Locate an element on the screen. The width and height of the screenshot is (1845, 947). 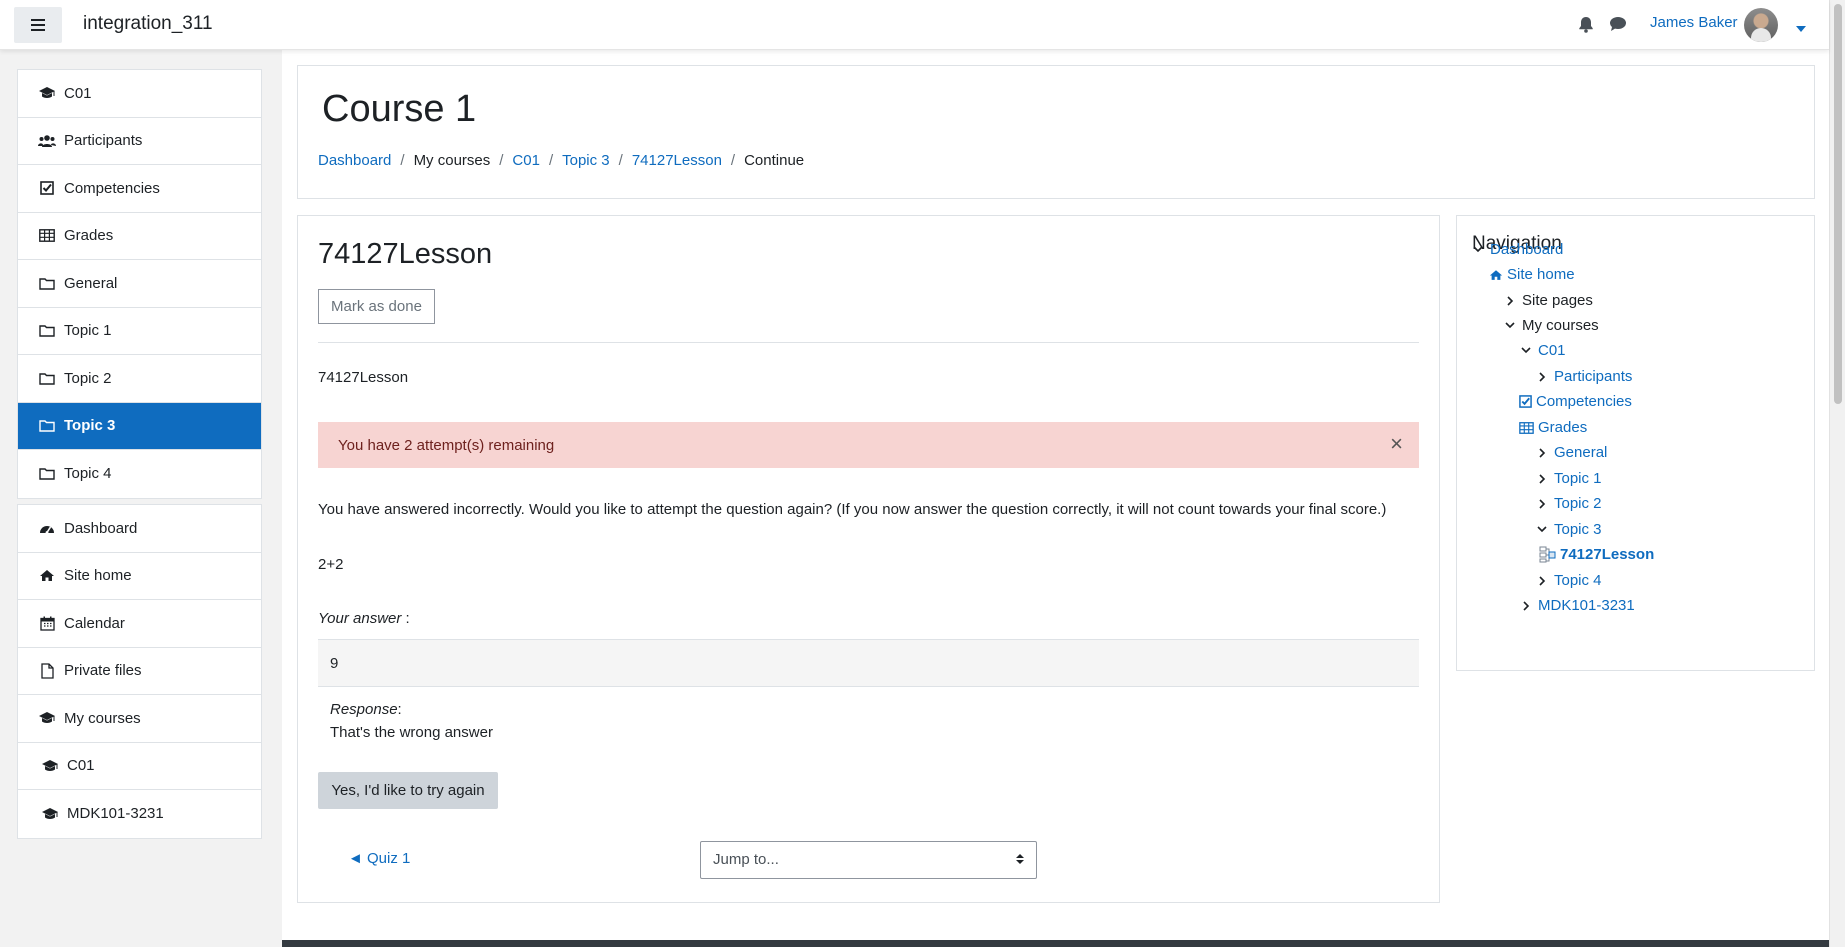
drawer-item-course-c01: C01 is located at coordinates (139, 766).